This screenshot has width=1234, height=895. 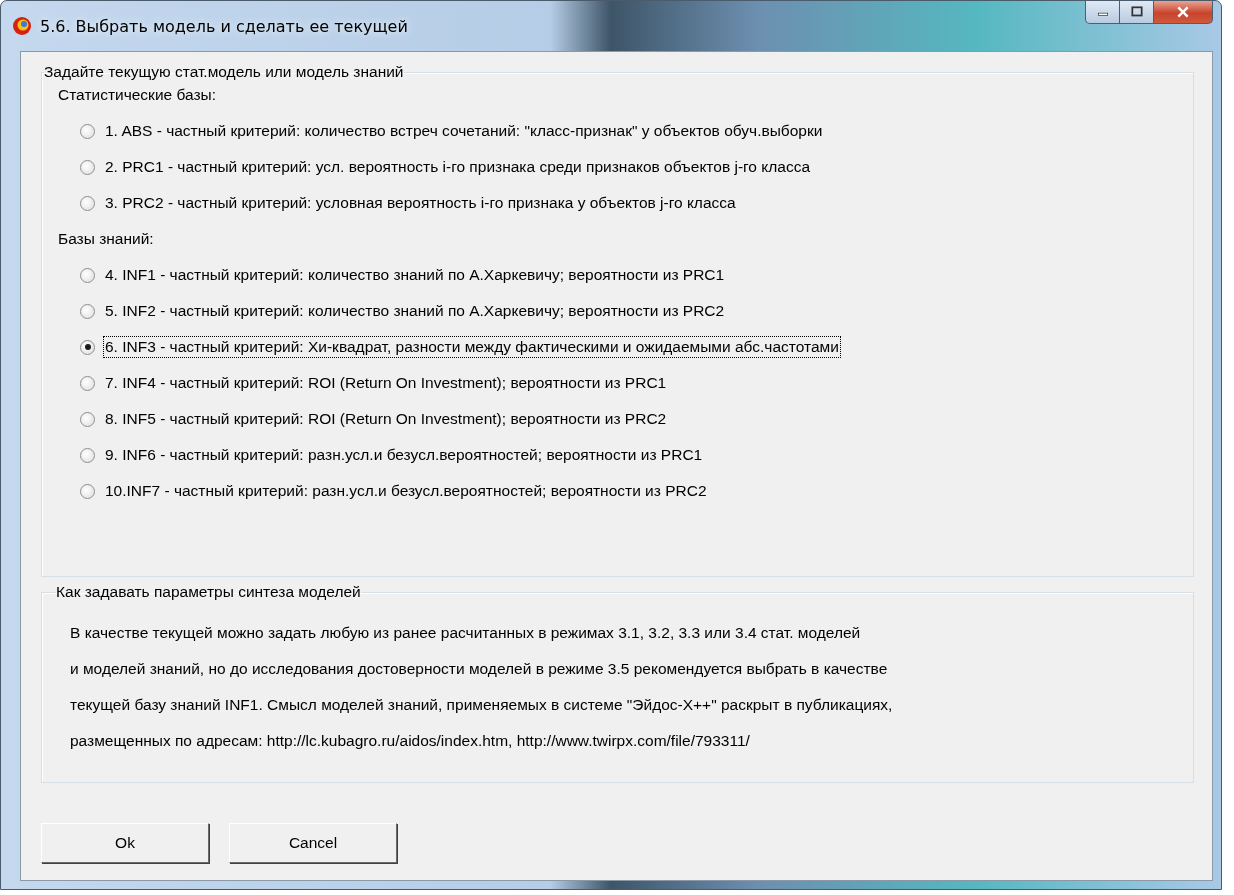 What do you see at coordinates (125, 843) in the screenshot?
I see `dialog-button: Ok` at bounding box center [125, 843].